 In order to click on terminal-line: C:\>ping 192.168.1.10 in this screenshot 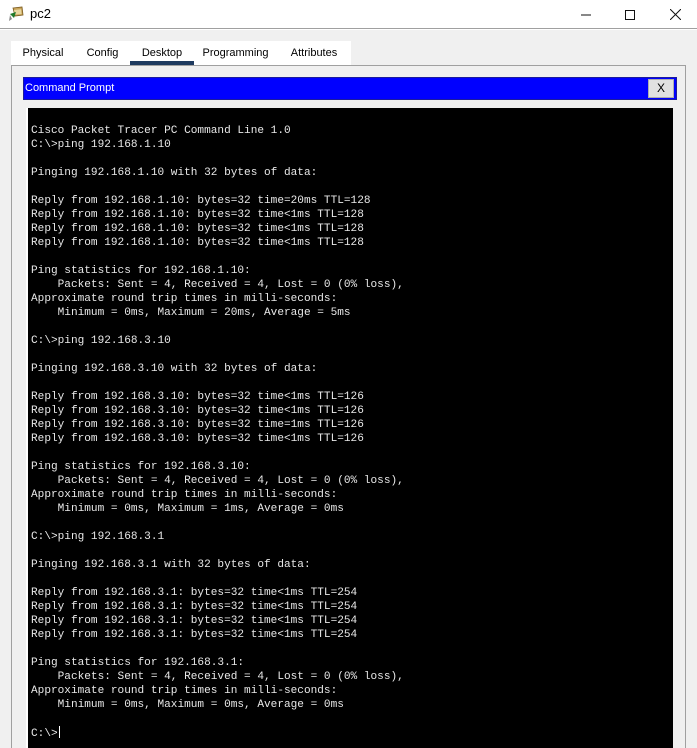, I will do `click(101, 145)`.